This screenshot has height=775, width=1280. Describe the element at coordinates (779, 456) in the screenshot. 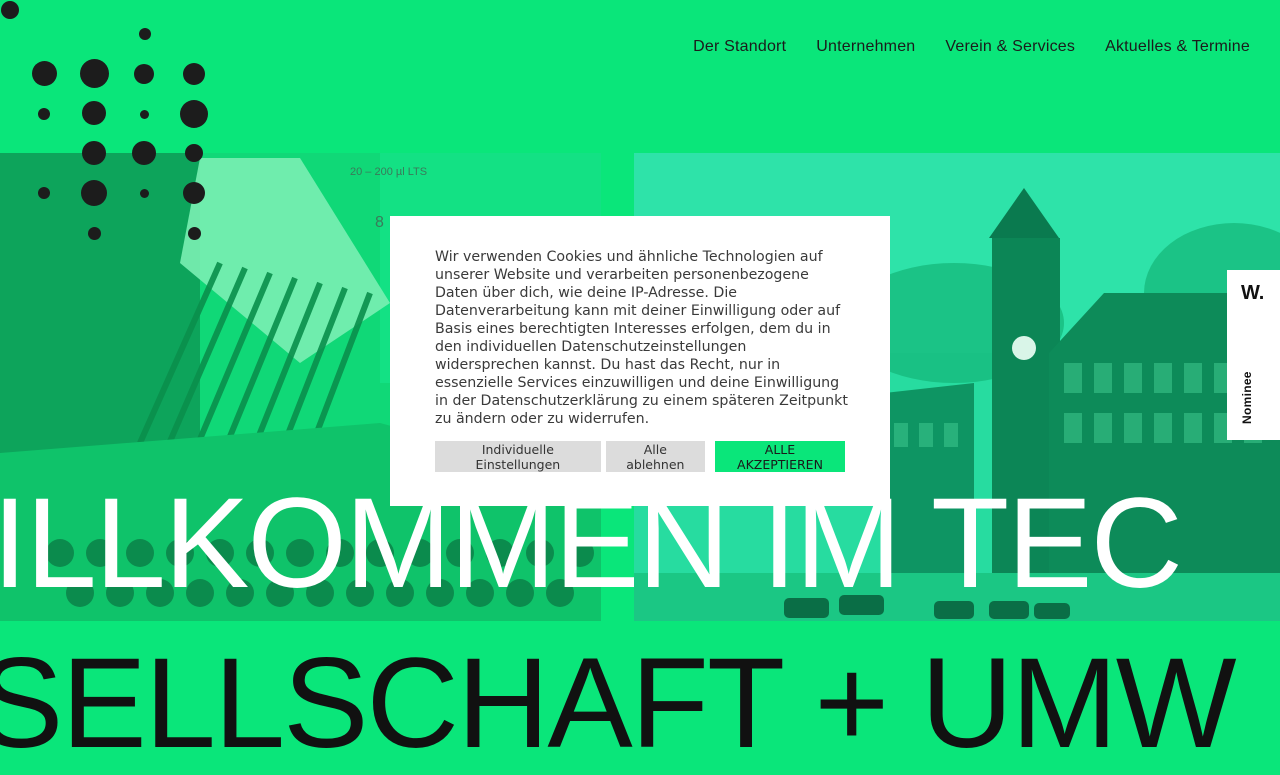

I see `accept-all-button: ALLE AKZEPTIEREN` at that location.